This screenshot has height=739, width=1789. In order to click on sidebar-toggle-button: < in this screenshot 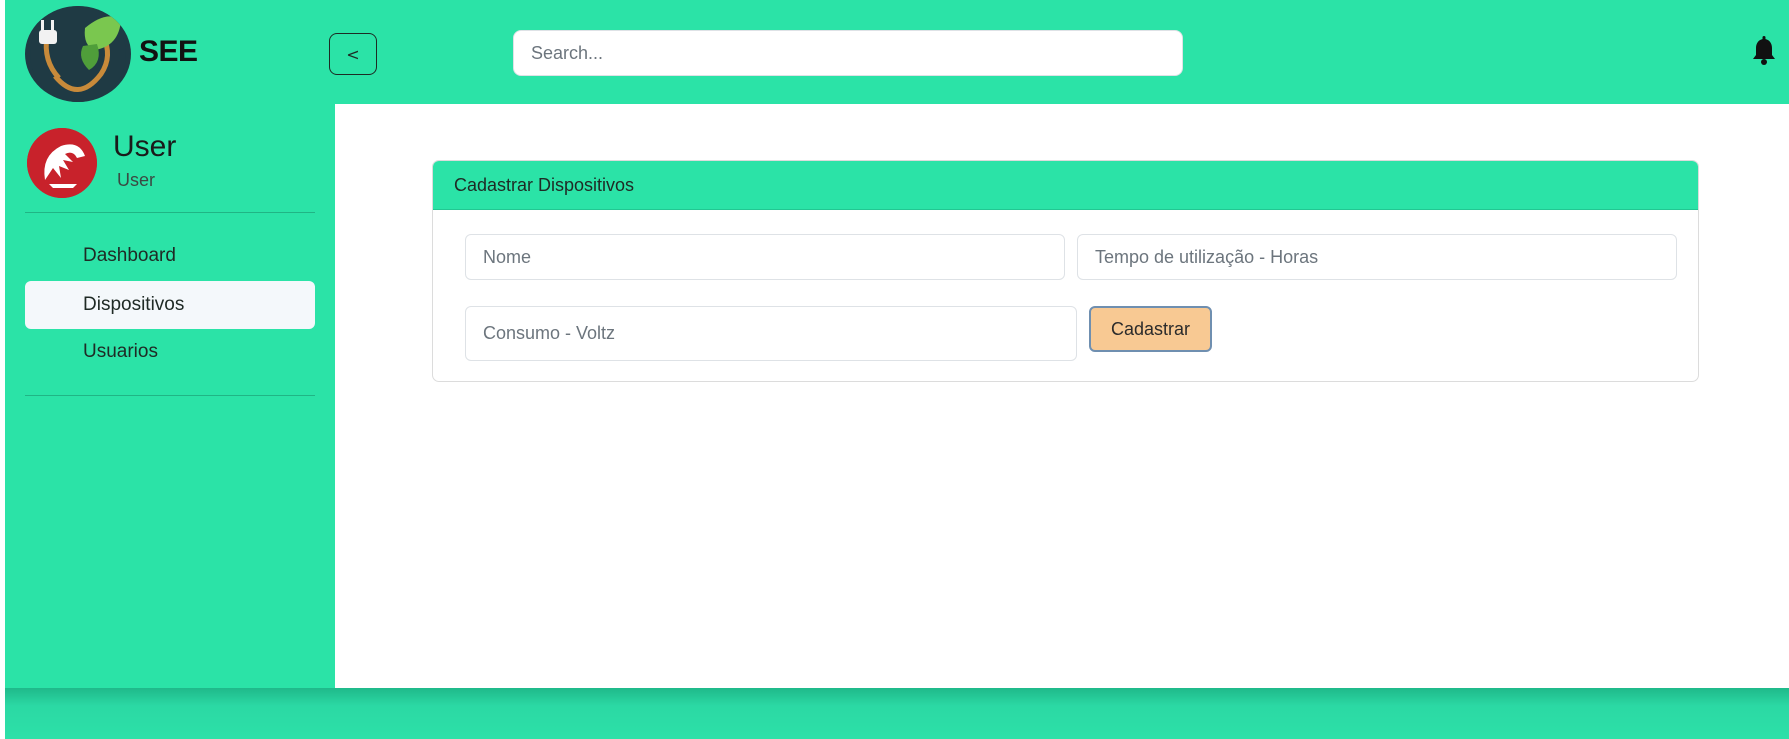, I will do `click(353, 54)`.